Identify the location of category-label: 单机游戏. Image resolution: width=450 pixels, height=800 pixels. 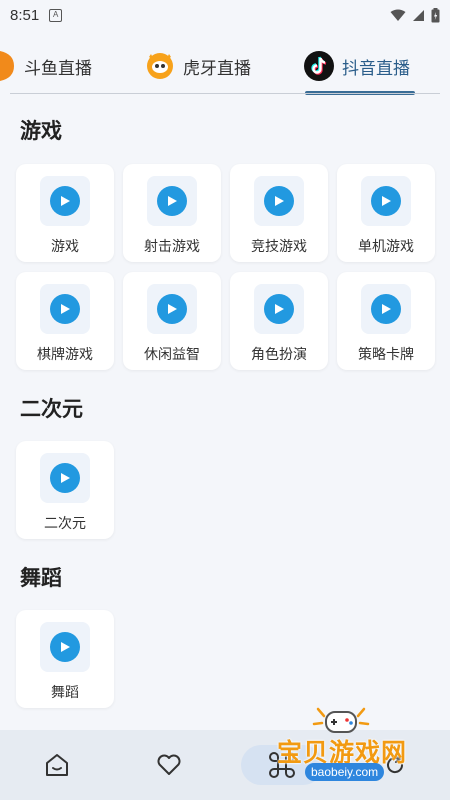
(386, 247).